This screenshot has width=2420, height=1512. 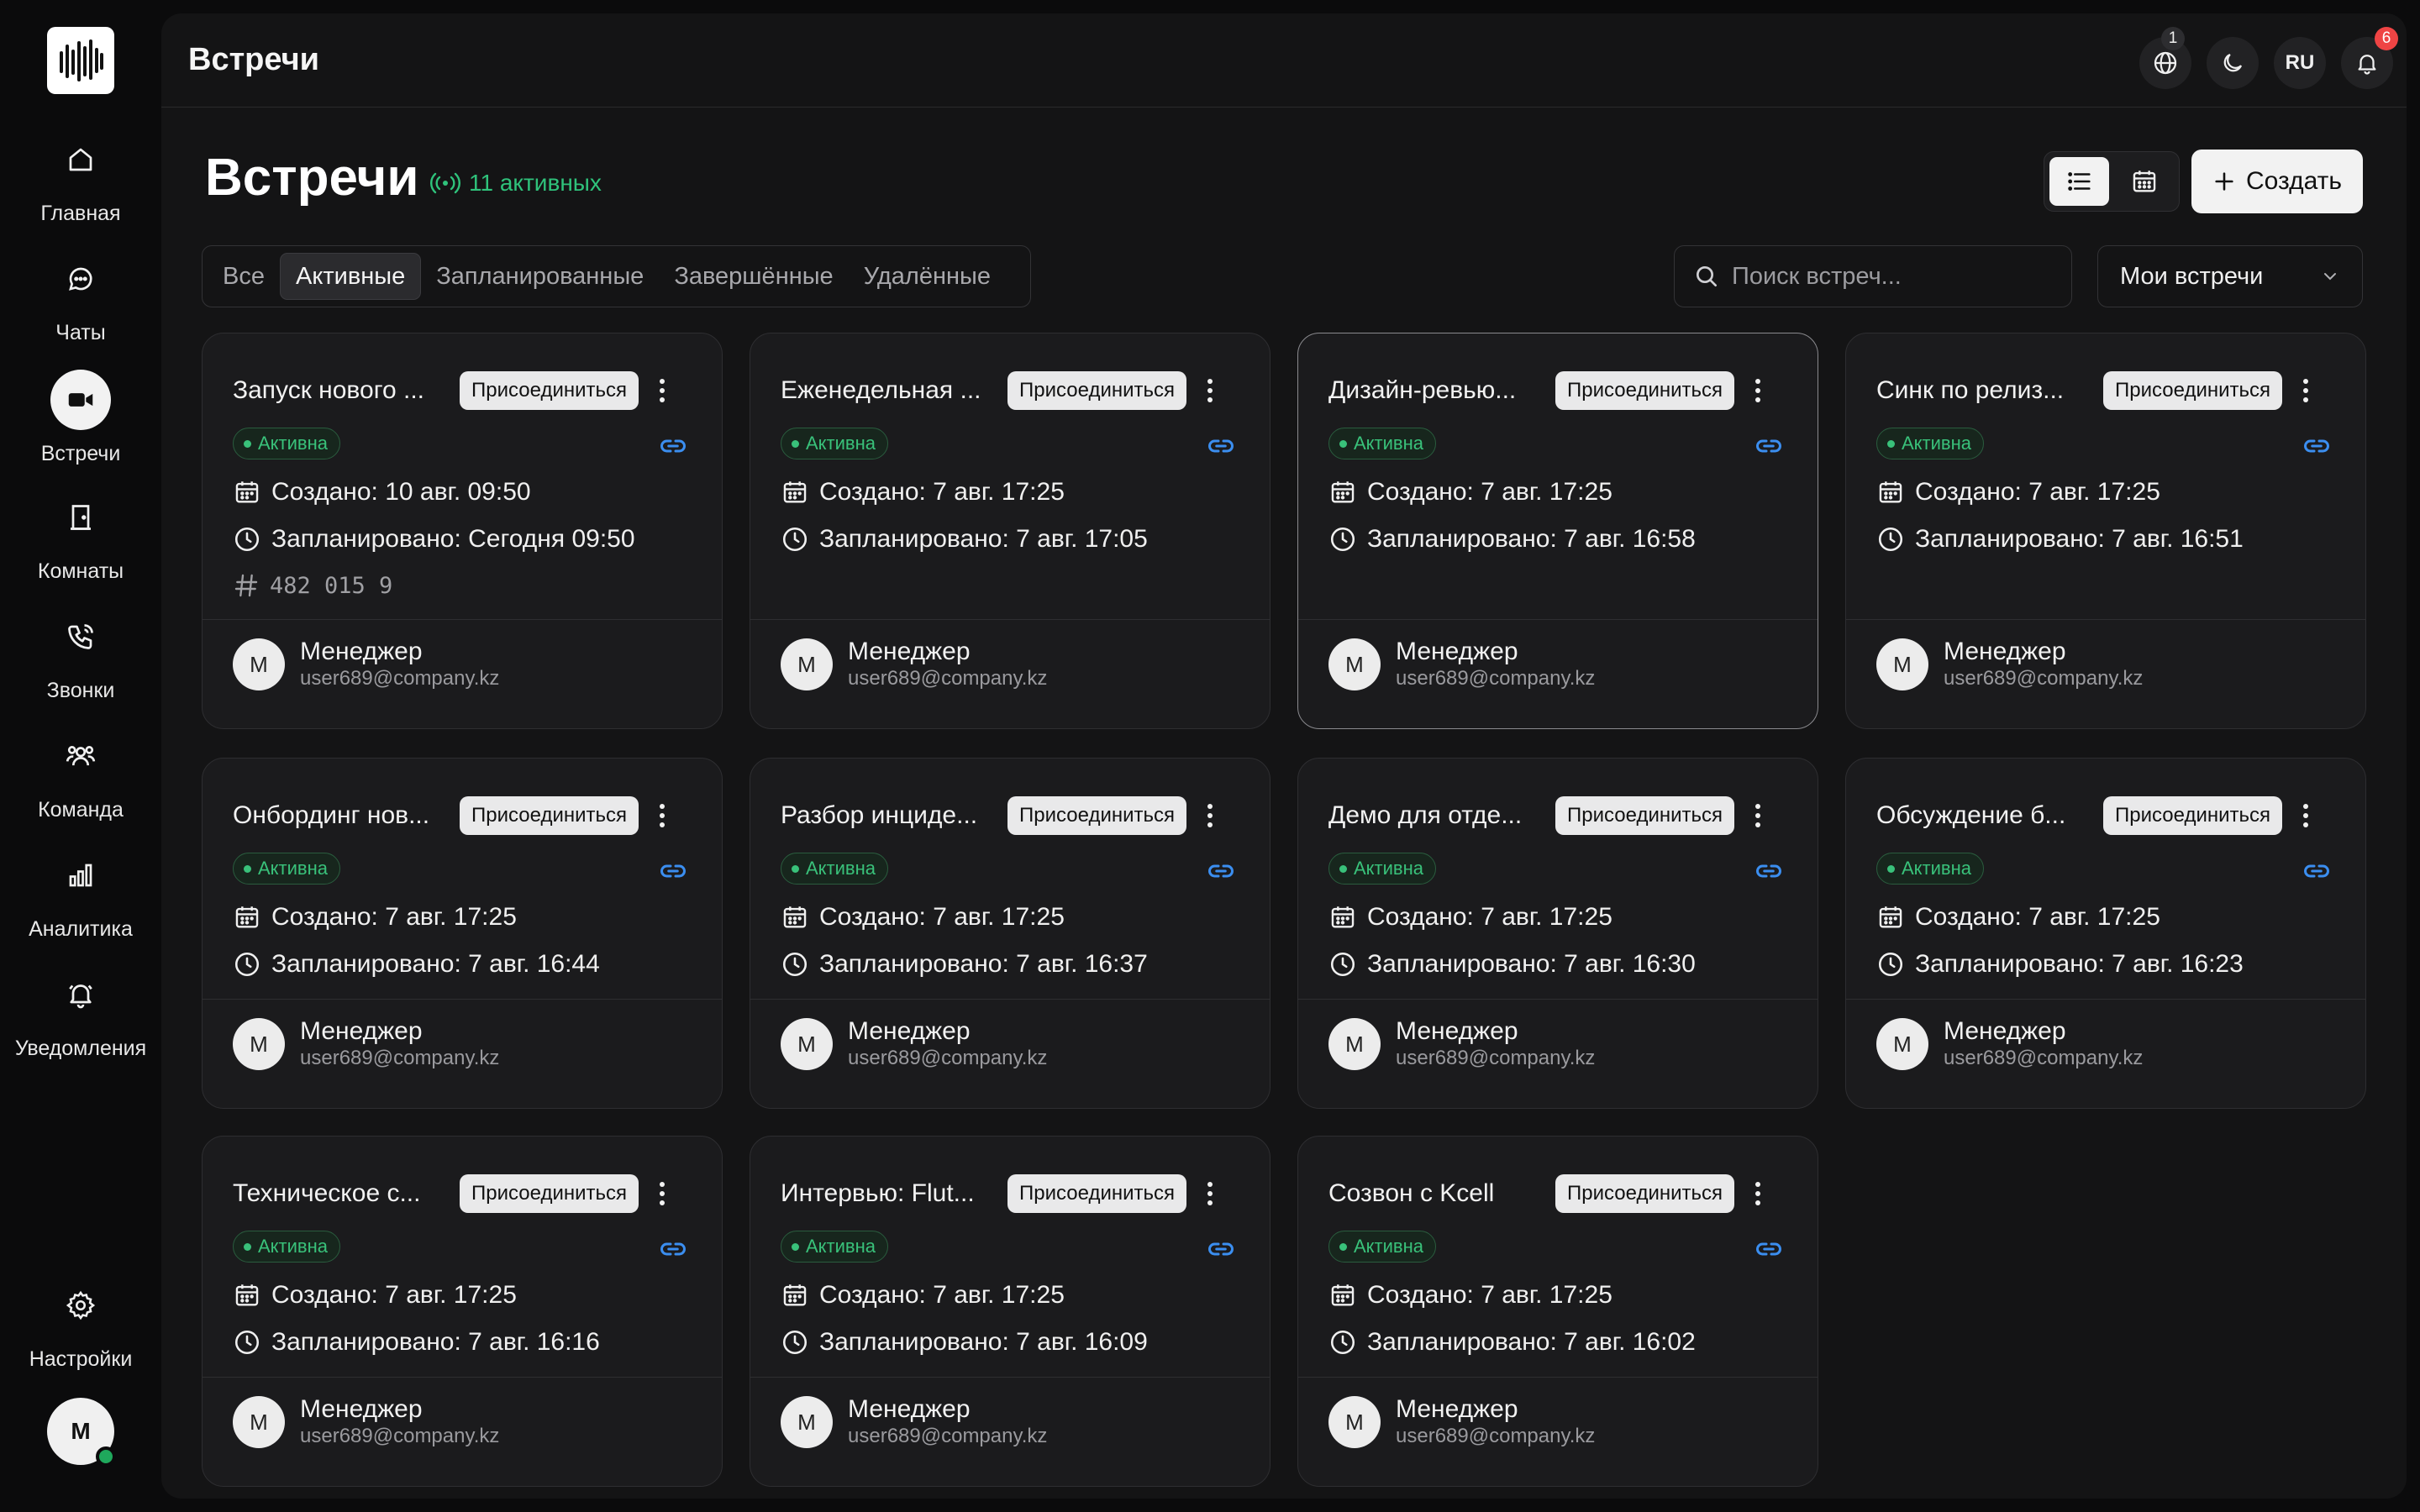 I want to click on settings-label: Настройки, so click(x=81, y=1359).